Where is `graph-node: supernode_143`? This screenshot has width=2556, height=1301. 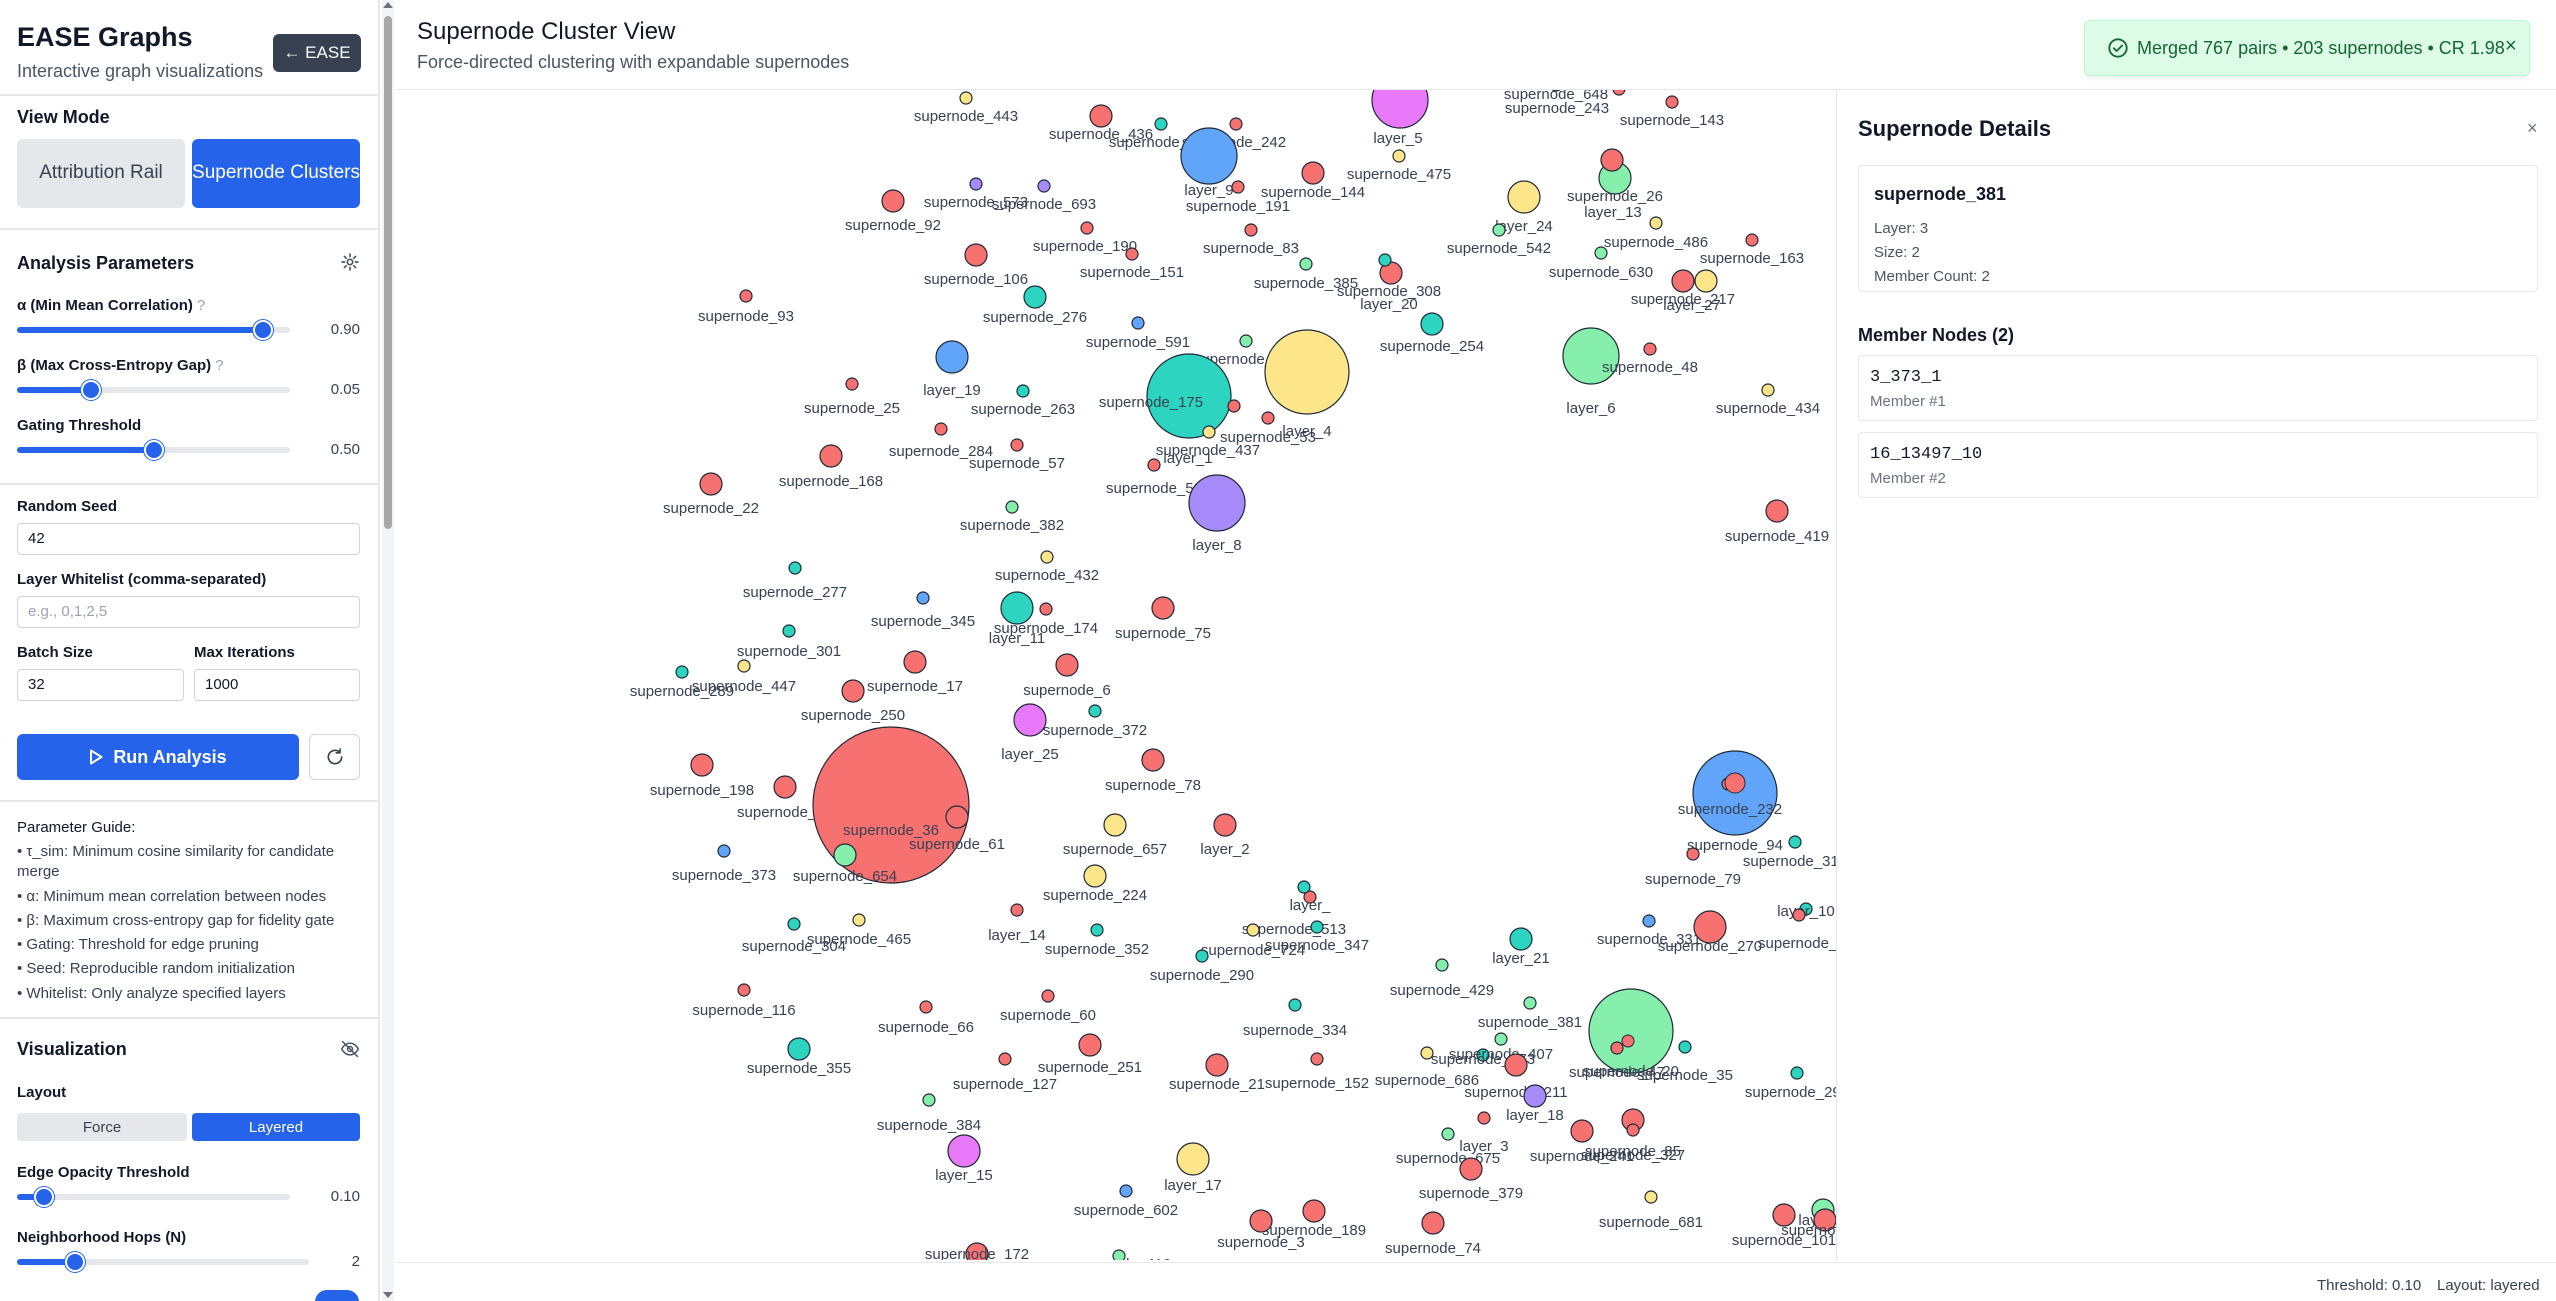 graph-node: supernode_143 is located at coordinates (1672, 112).